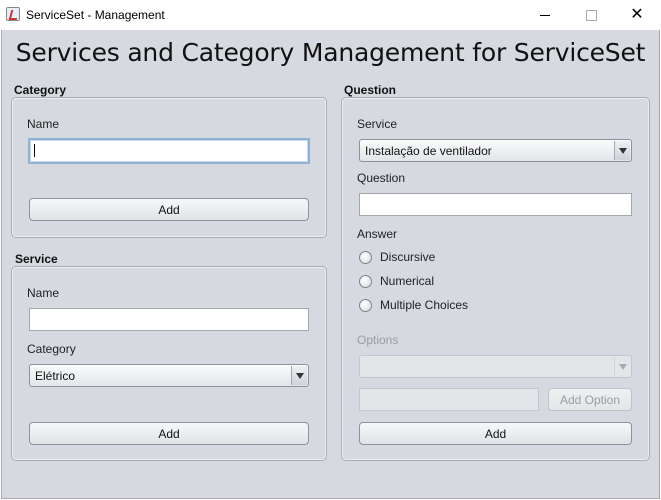 This screenshot has height=500, width=661. I want to click on java-app-icon, so click(13, 14).